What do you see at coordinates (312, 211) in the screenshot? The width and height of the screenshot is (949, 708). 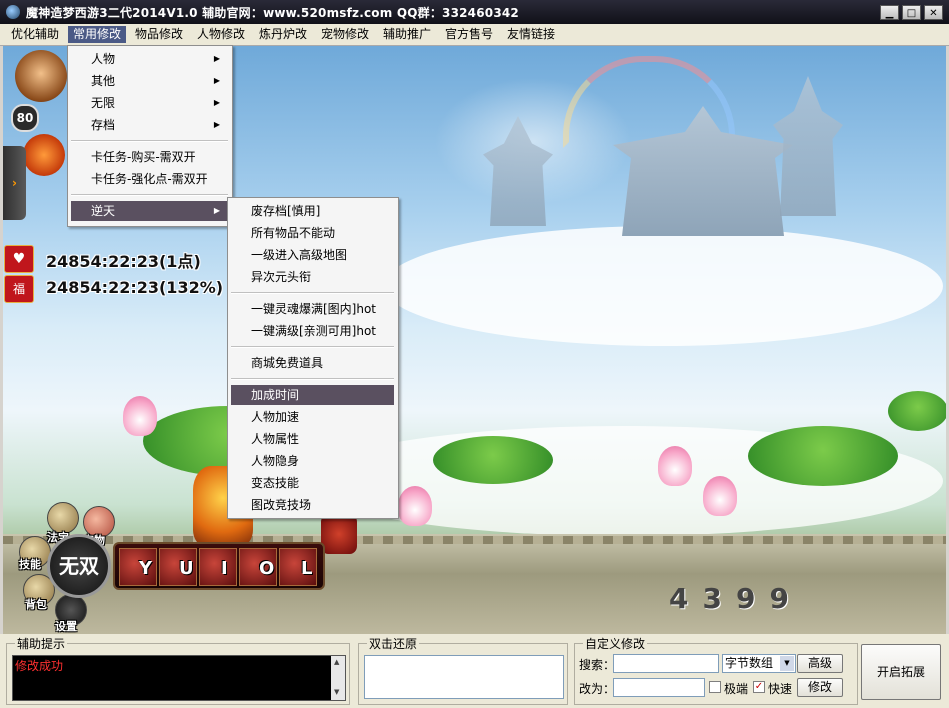 I see `sub-item-scrap-save: 废存档[慎用]` at bounding box center [312, 211].